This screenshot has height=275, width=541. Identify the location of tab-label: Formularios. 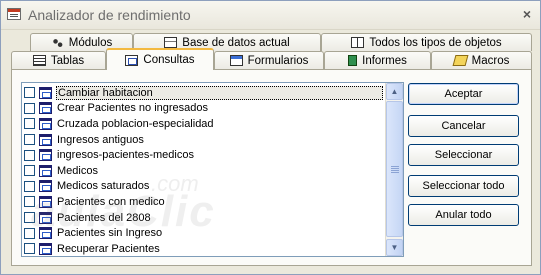
(278, 60).